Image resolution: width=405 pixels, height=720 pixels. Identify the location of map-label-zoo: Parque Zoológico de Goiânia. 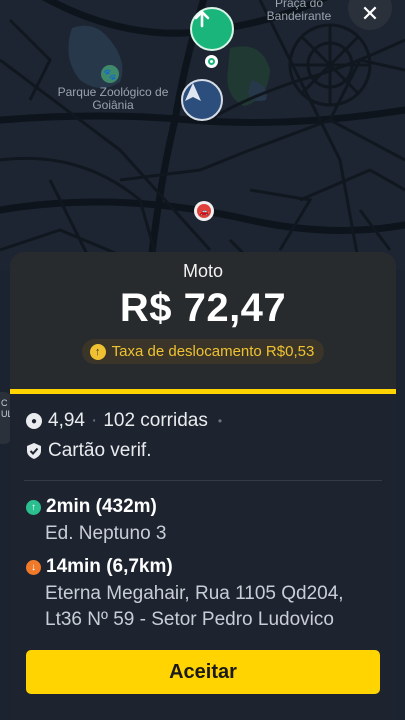
(113, 98).